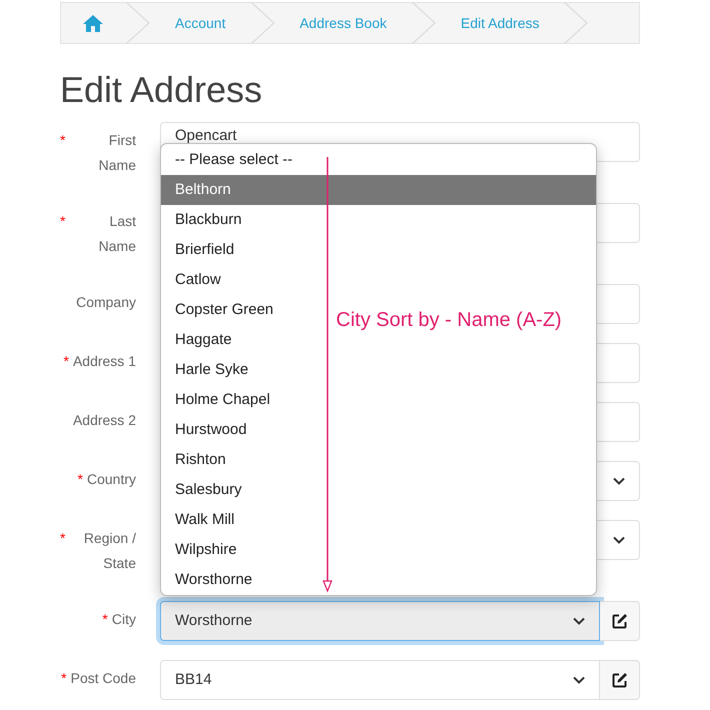 This screenshot has width=710, height=710. I want to click on field-label: Company, so click(106, 302).